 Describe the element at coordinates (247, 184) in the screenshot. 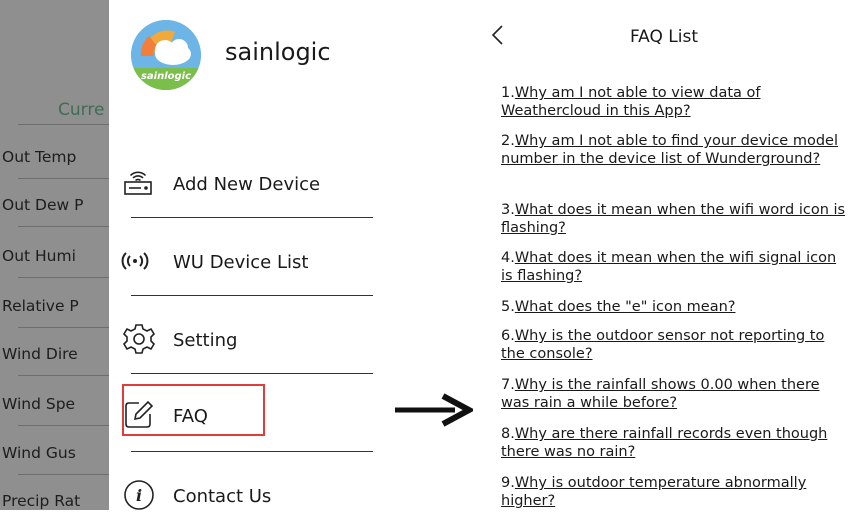

I see `menu-label-add-new-device: Add New Device` at that location.